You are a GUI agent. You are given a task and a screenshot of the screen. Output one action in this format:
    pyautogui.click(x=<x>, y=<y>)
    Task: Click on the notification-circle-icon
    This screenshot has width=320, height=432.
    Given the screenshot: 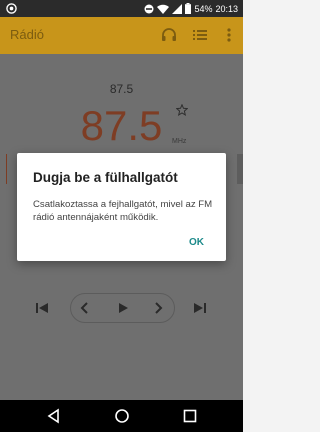 What is the action you would take?
    pyautogui.click(x=11, y=8)
    